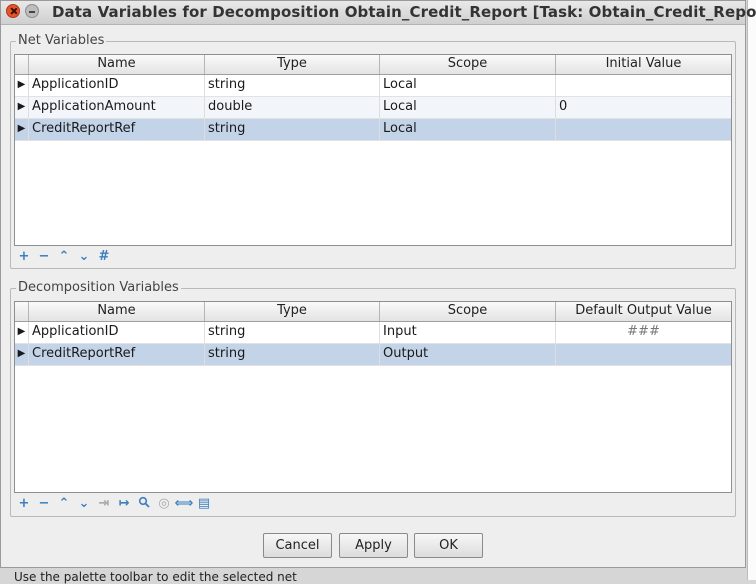  Describe the element at coordinates (448, 545) in the screenshot. I see `ok-button: OK` at that location.